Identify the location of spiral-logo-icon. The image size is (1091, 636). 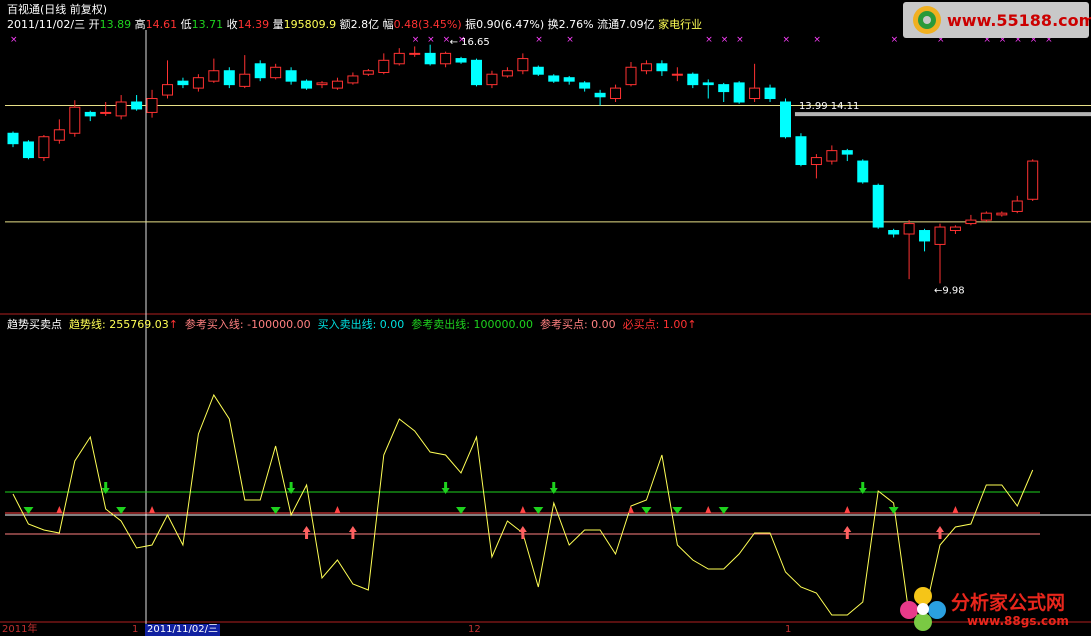
(927, 20).